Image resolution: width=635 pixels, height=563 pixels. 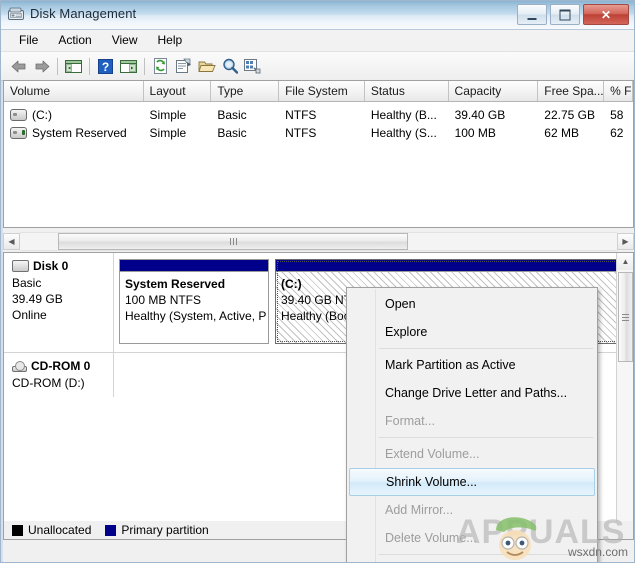 I want to click on context-menu-item-properties: Properties, so click(x=472, y=559).